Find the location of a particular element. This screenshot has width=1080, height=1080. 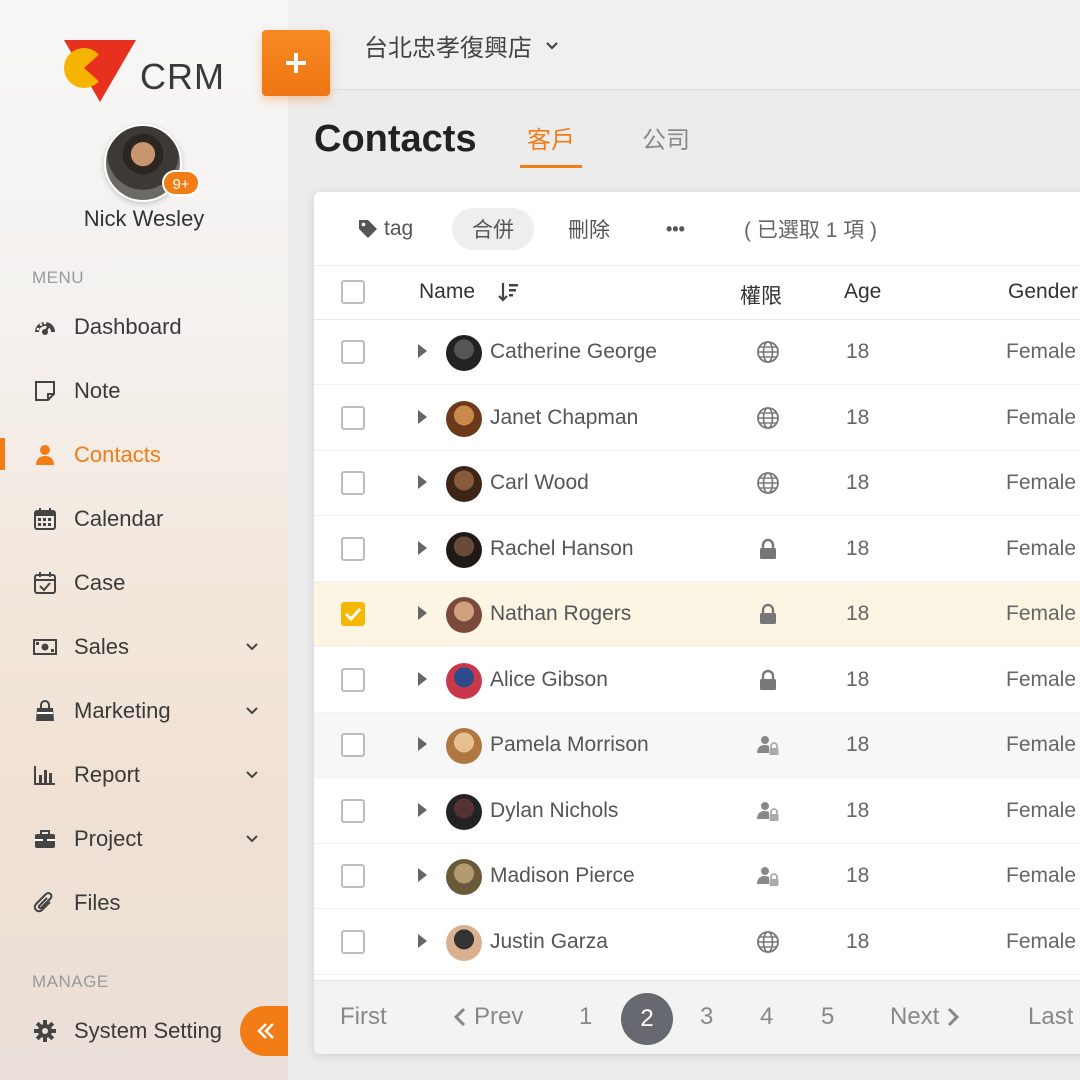

contact-name: Carl Wood is located at coordinates (539, 483).